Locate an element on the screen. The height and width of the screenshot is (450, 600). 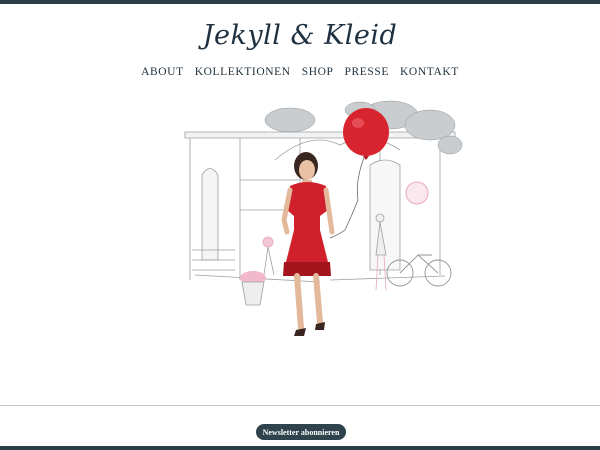
top-bar is located at coordinates (300, 2).